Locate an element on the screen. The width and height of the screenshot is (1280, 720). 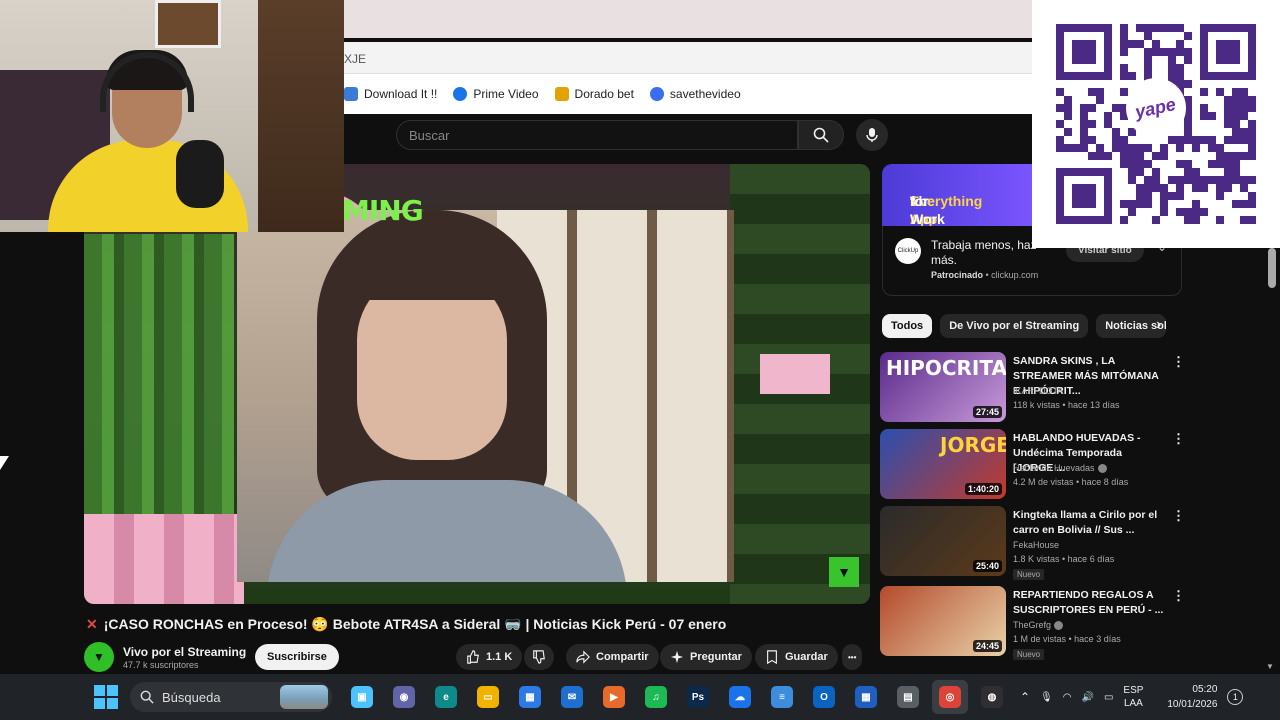
share-button: Compartir is located at coordinates (612, 657).